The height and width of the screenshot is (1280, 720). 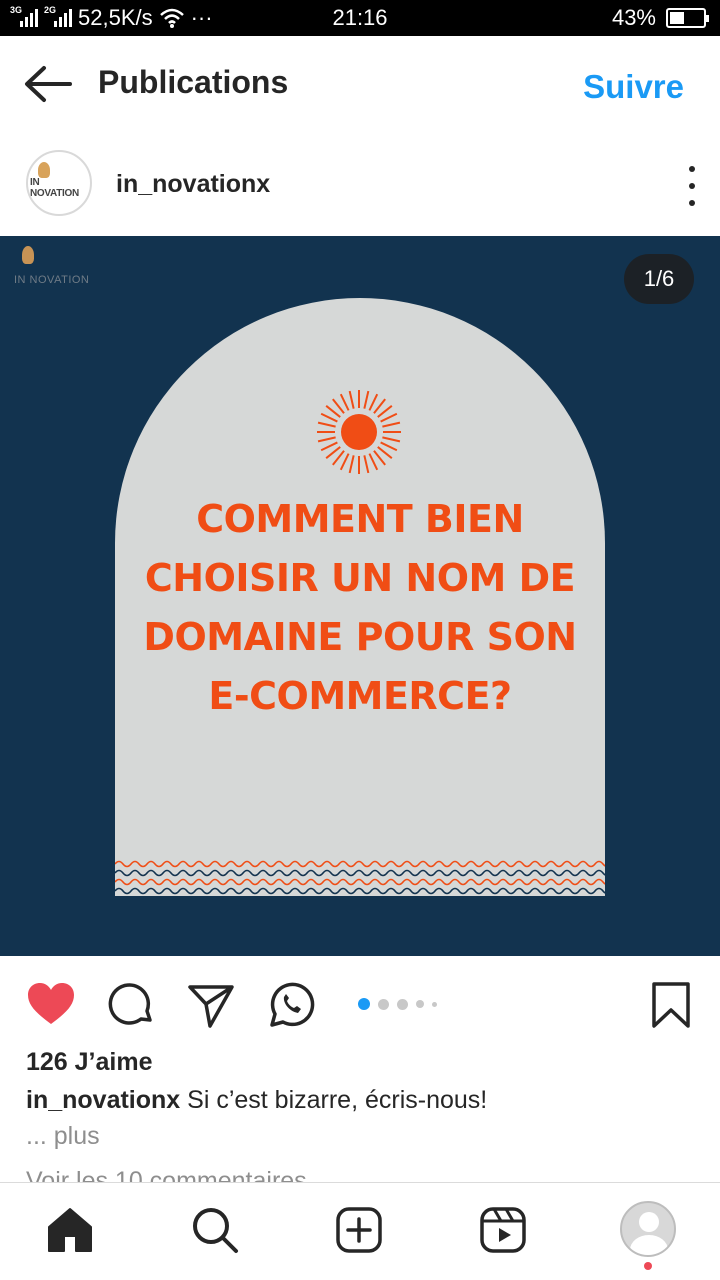 What do you see at coordinates (649, 1222) in the screenshot?
I see `profile-avatar-head` at bounding box center [649, 1222].